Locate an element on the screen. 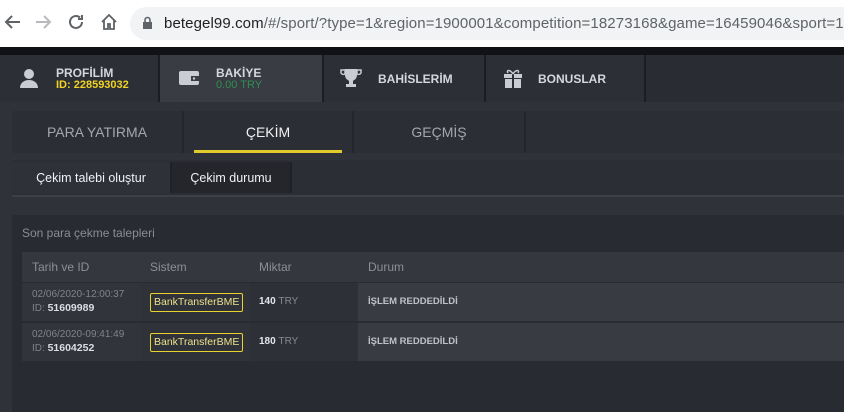 This screenshot has width=844, height=412. forward-button is located at coordinates (43, 22).